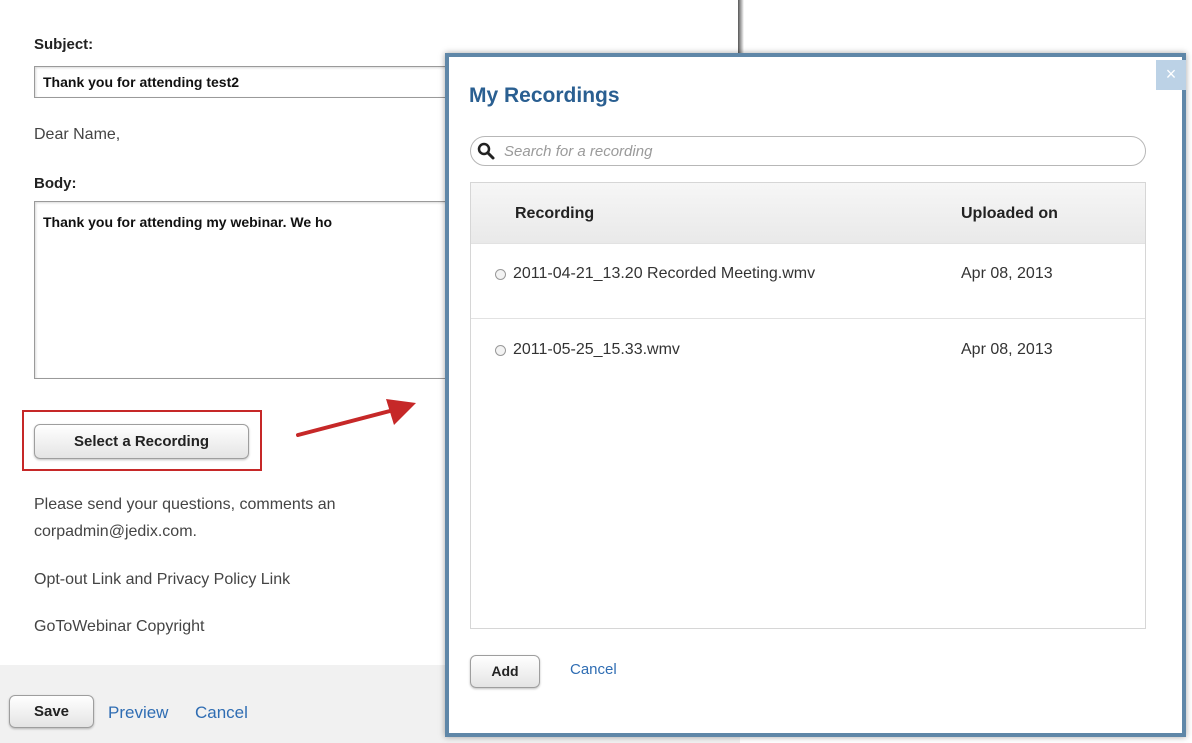 Image resolution: width=1192 pixels, height=743 pixels. I want to click on questions-email: corpadmin@jedix.com., so click(115, 531).